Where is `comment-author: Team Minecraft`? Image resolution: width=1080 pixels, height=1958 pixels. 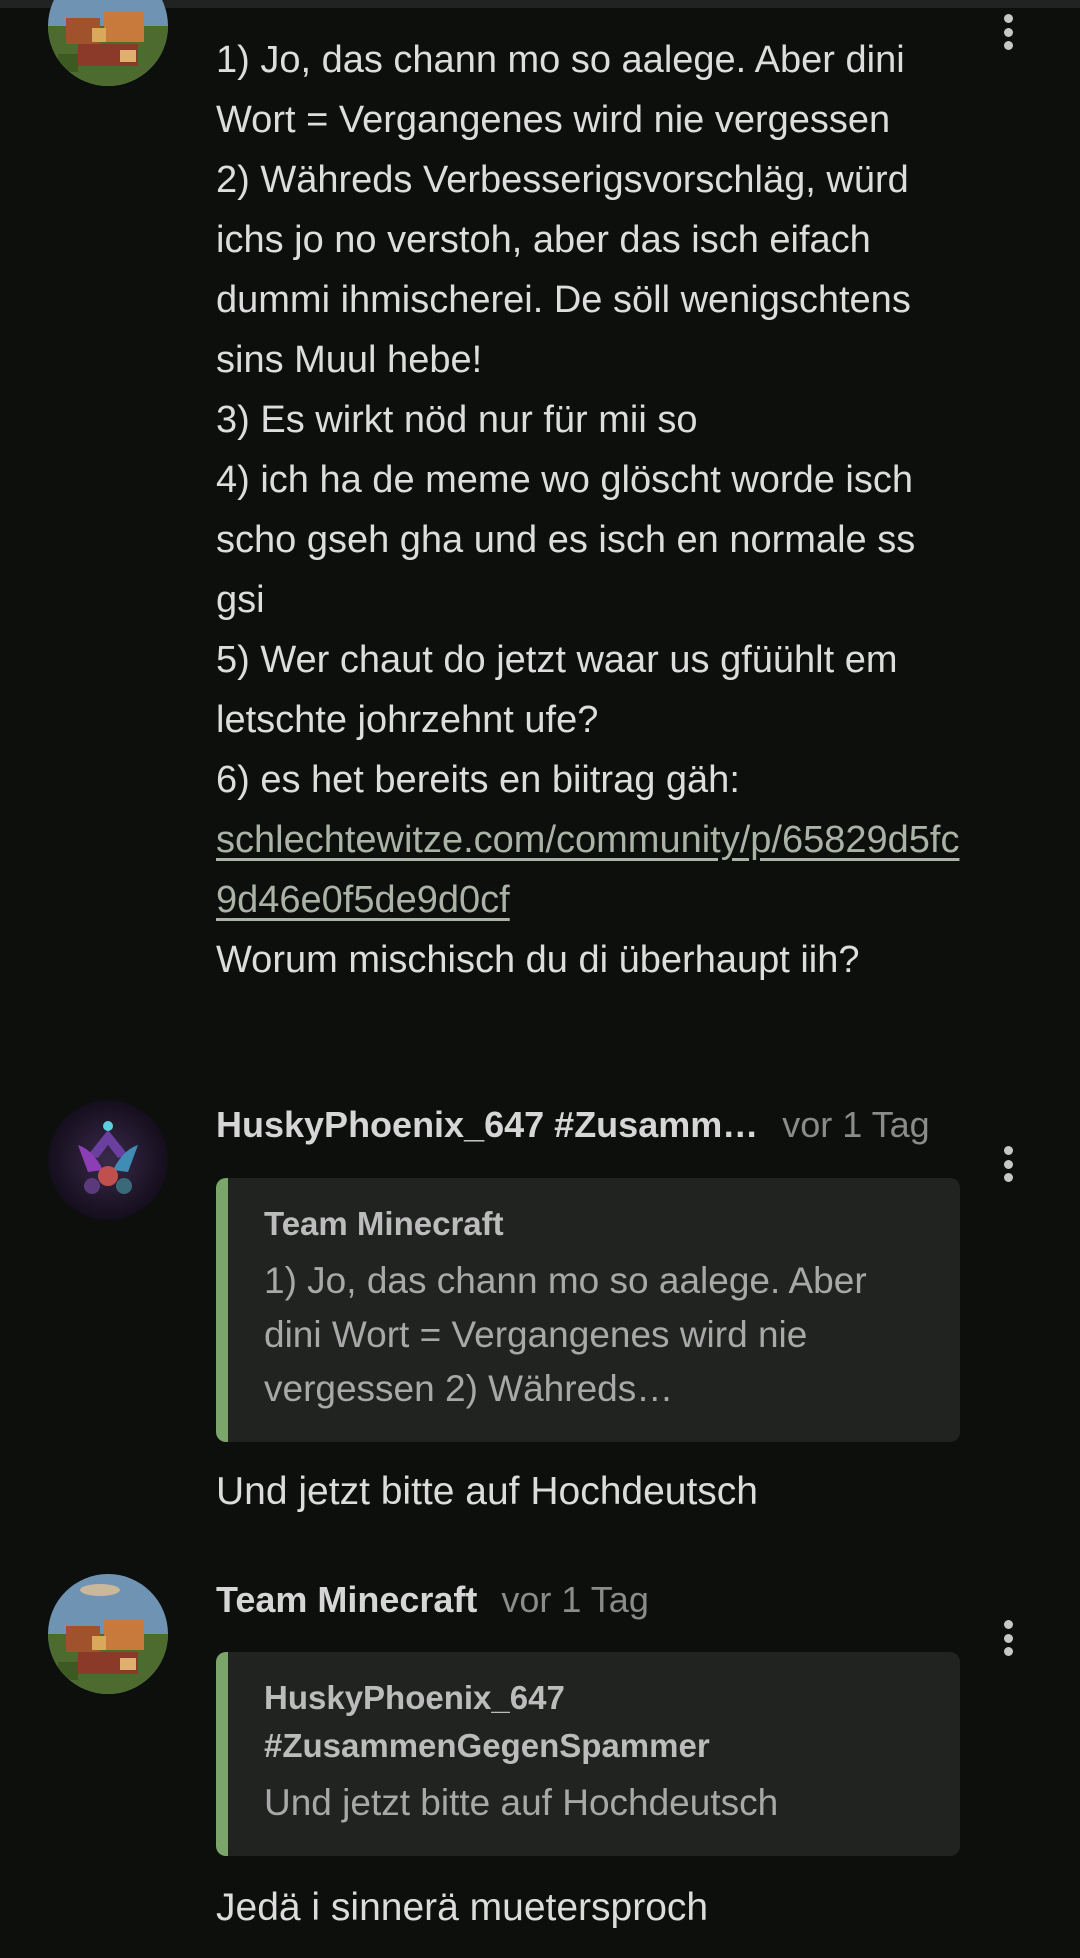 comment-author: Team Minecraft is located at coordinates (346, 1600).